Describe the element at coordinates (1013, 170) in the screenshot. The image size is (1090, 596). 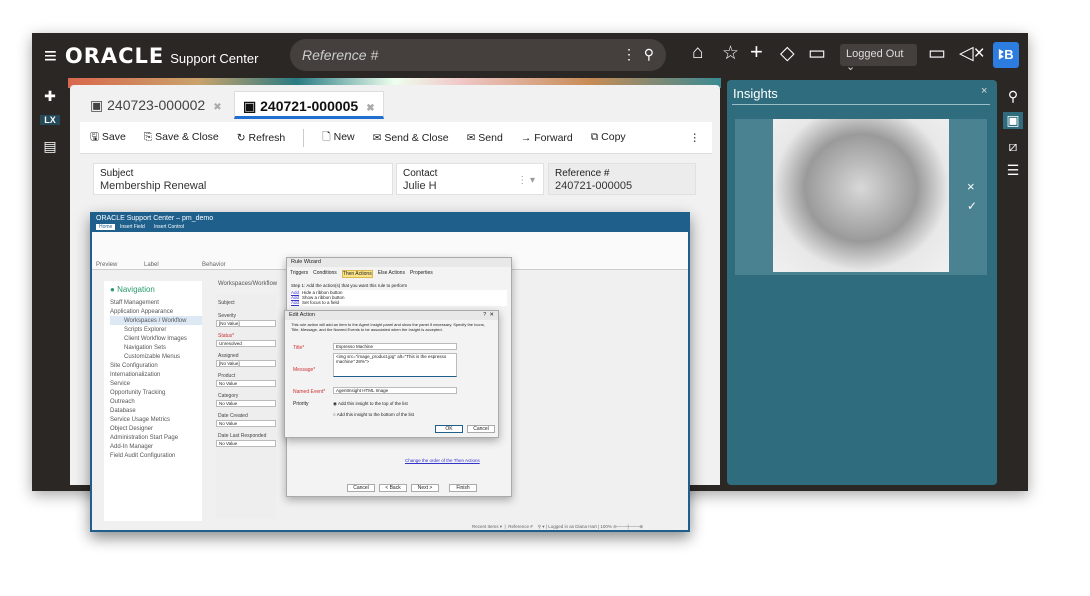
I see `list-icon: ☰` at that location.